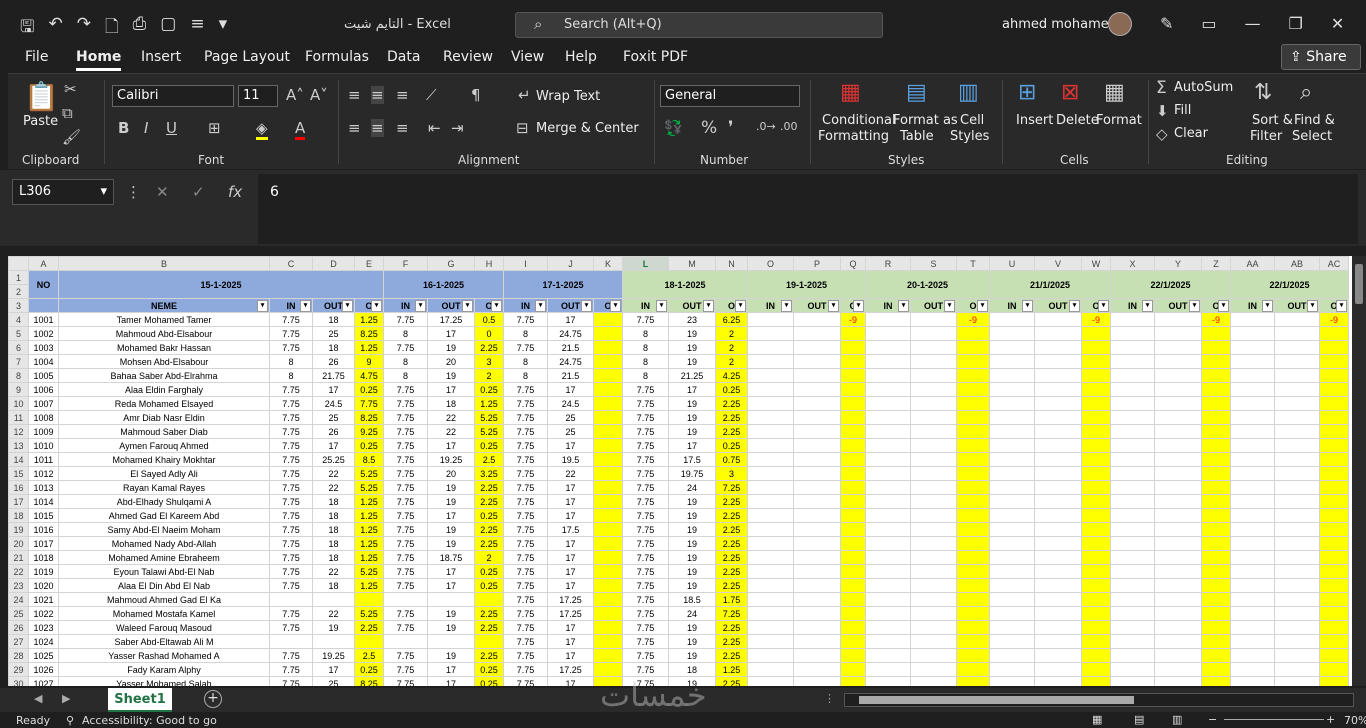 This screenshot has width=1366, height=728. Describe the element at coordinates (18, 319) in the screenshot. I see `row-header: 4` at that location.